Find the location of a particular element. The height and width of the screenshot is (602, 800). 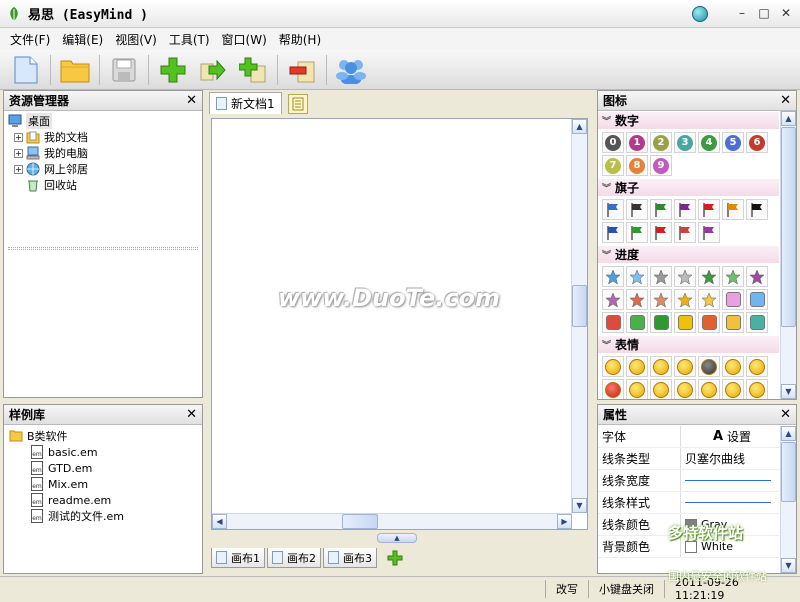

number-3-icon: 3 is located at coordinates (685, 142).